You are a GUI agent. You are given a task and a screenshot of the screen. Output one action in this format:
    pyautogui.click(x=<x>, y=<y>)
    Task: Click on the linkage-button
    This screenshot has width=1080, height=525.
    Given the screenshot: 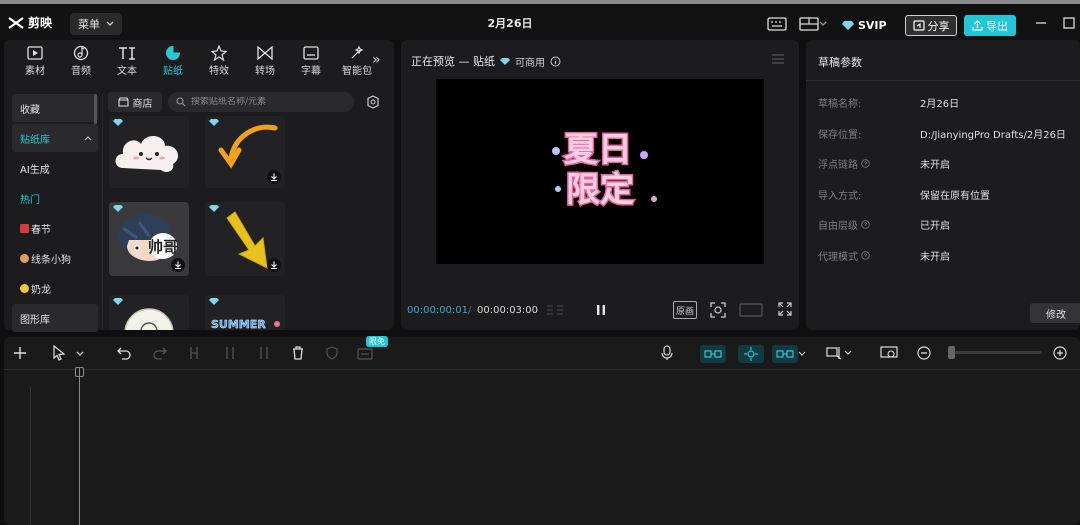 What is the action you would take?
    pyautogui.click(x=789, y=354)
    